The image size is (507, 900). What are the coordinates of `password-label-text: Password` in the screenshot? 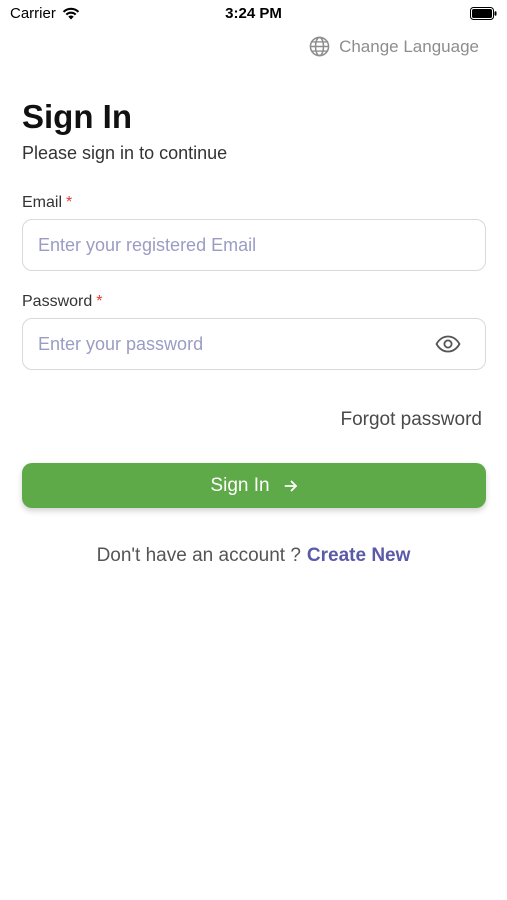 It's located at (57, 301).